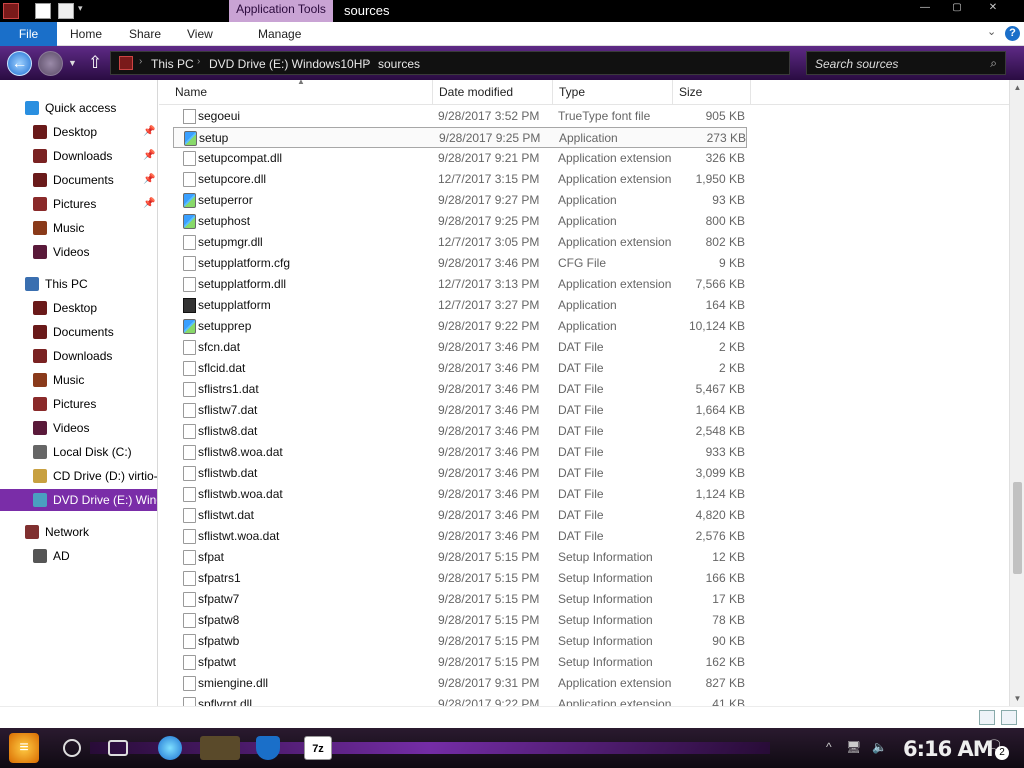 The width and height of the screenshot is (1024, 768). Describe the element at coordinates (72, 748) in the screenshot. I see `search-circle-icon` at that location.